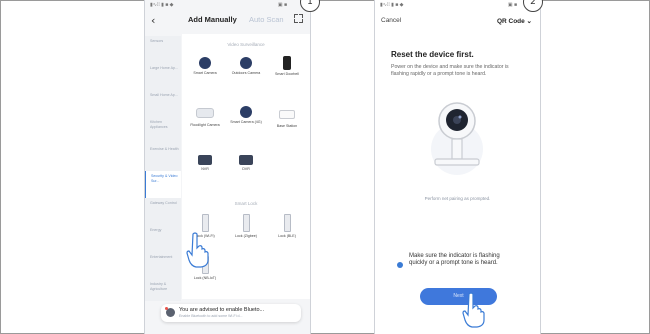 The height and width of the screenshot is (334, 650). I want to click on device-nvr: NVR, so click(205, 163).